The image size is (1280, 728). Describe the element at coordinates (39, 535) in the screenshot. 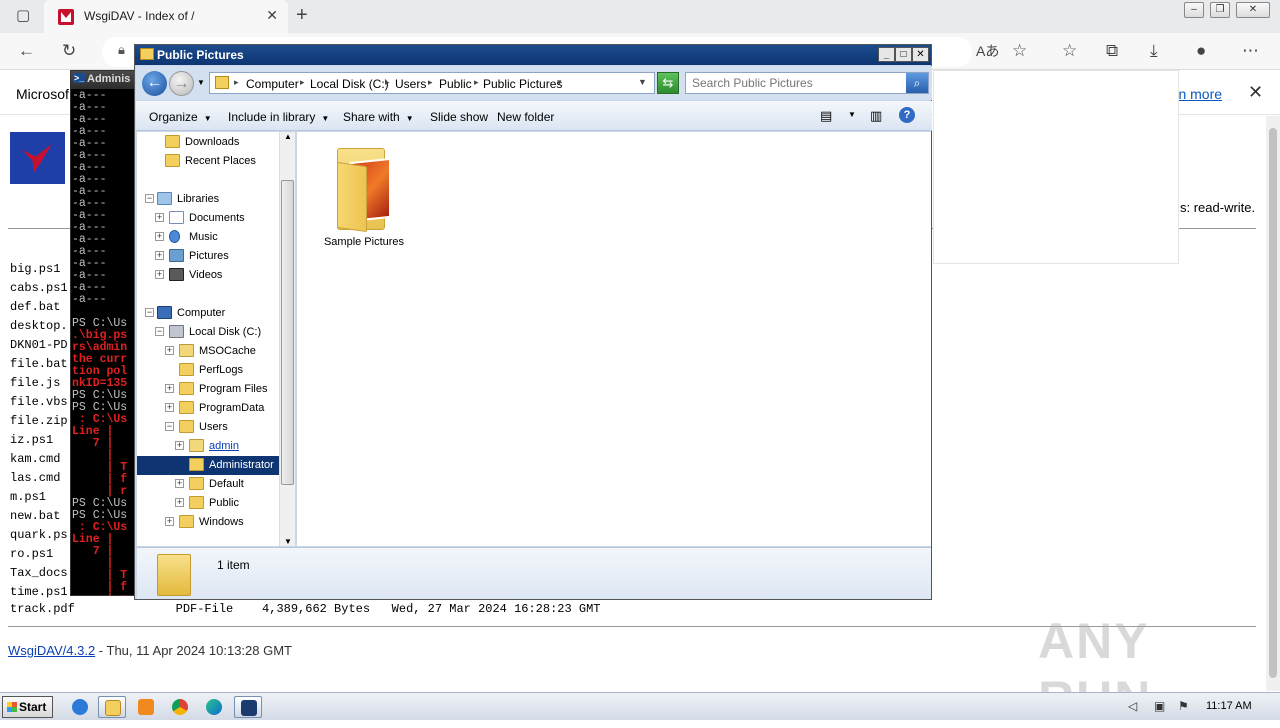

I see `file-row: quark.ps` at that location.